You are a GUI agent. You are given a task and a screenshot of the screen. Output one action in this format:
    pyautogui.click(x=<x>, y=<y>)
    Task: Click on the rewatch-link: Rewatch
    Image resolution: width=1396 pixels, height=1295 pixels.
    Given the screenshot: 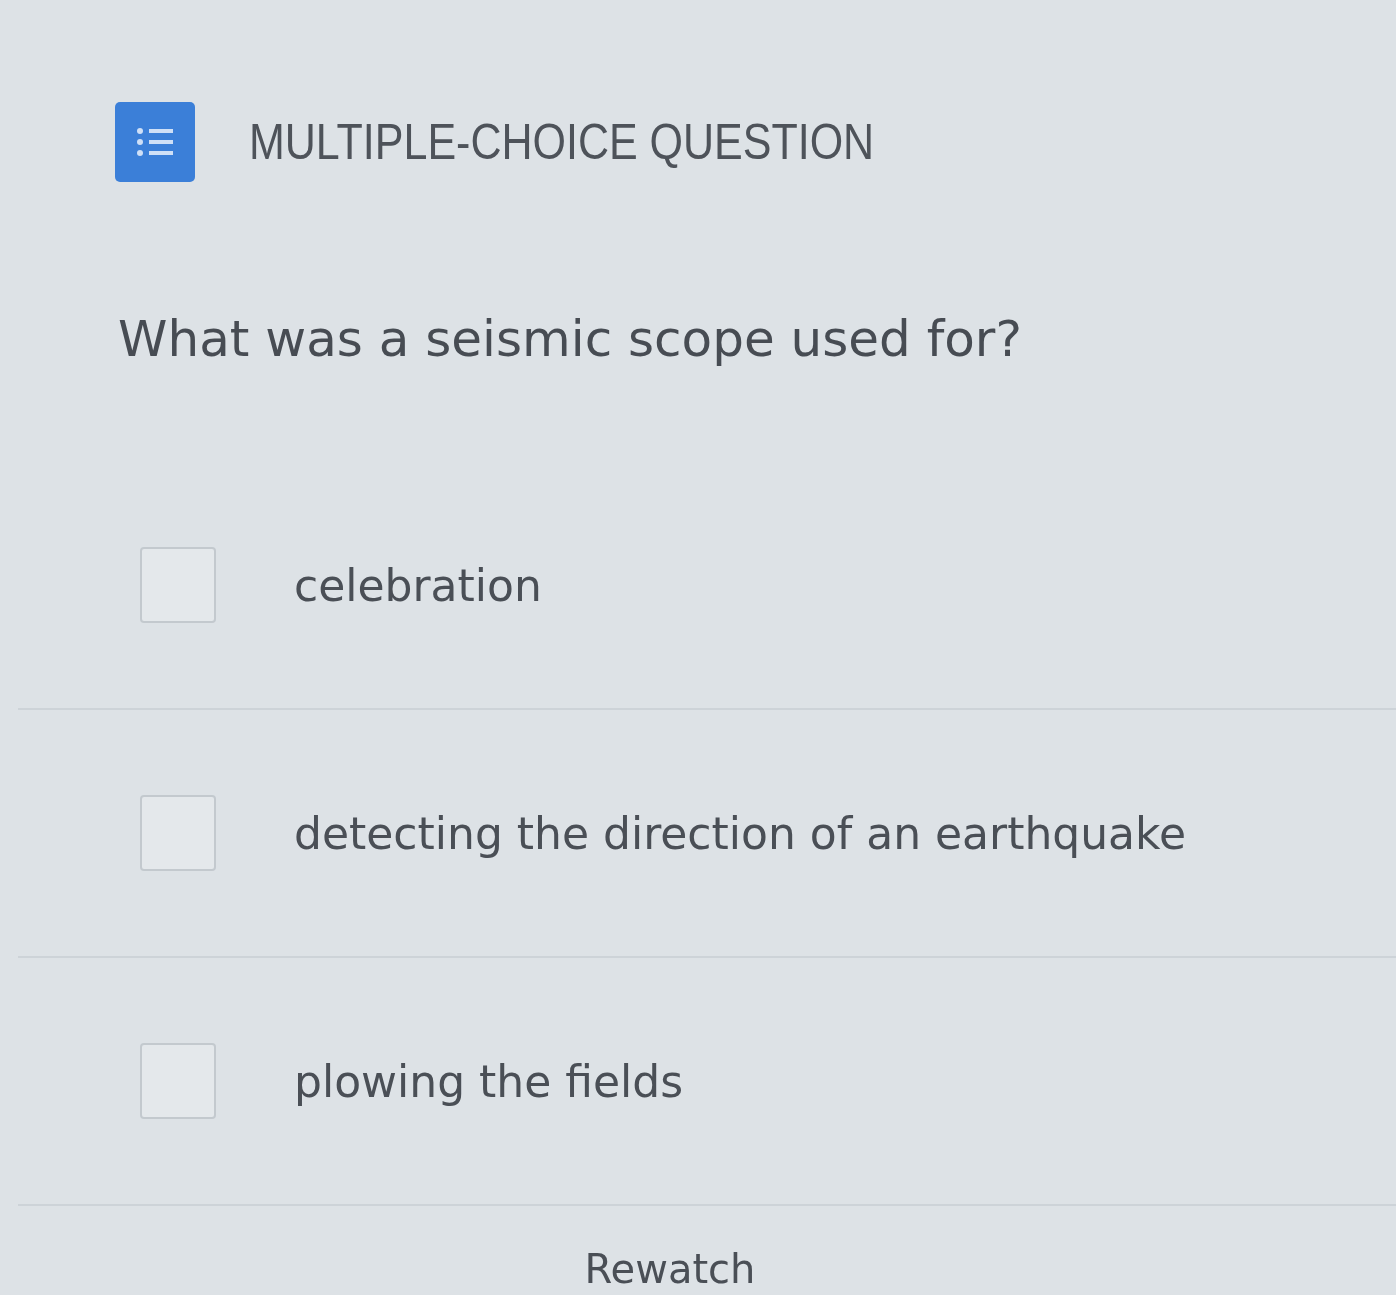 What is the action you would take?
    pyautogui.click(x=670, y=1269)
    